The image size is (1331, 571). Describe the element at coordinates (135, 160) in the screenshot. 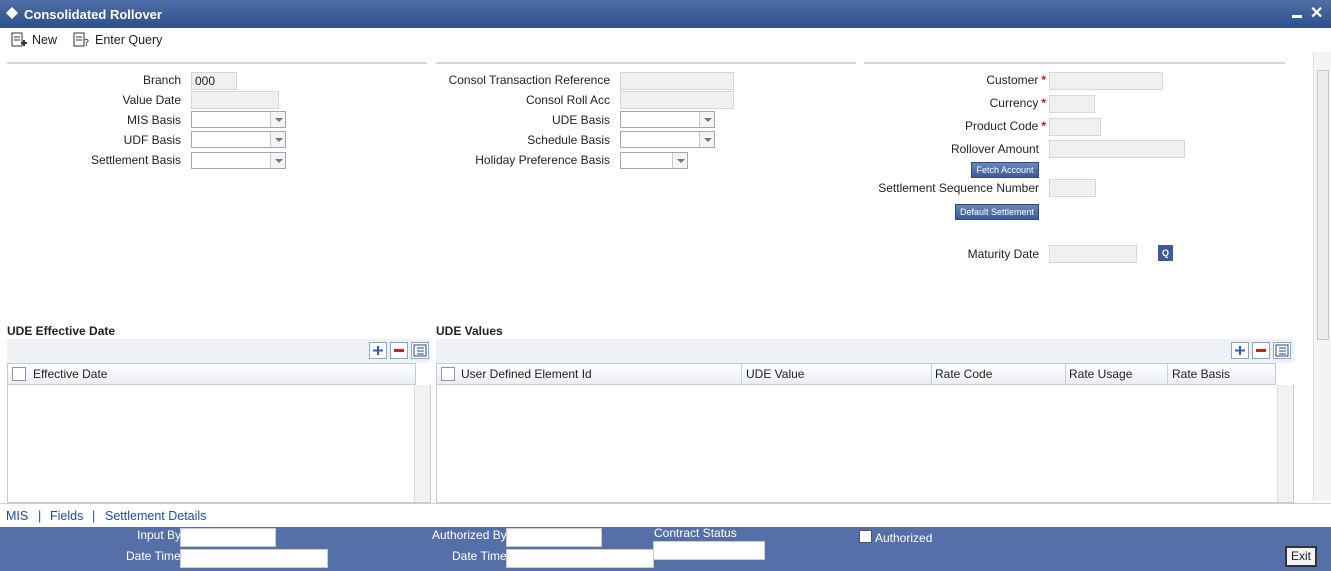

I see `settlement-basis-label: Settlement Basis` at that location.